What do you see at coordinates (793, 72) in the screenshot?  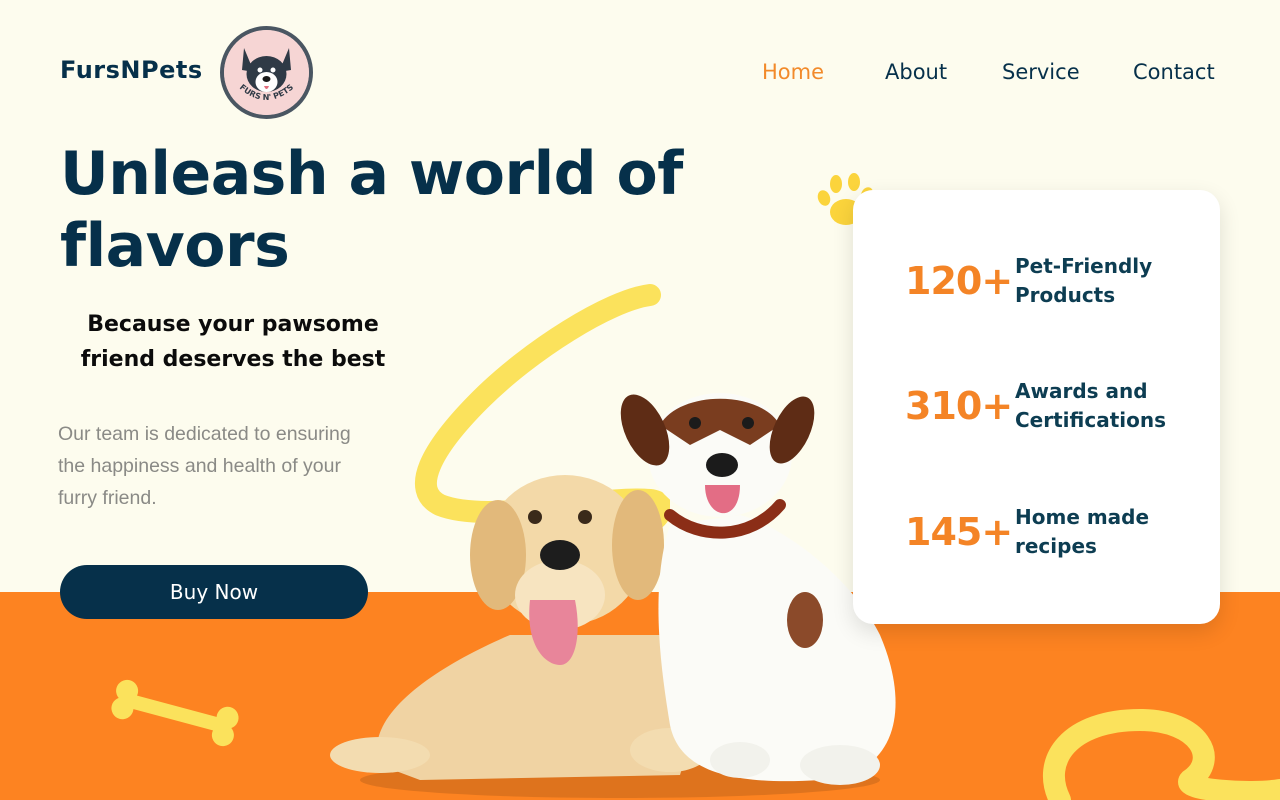 I see `nav-home: Home` at bounding box center [793, 72].